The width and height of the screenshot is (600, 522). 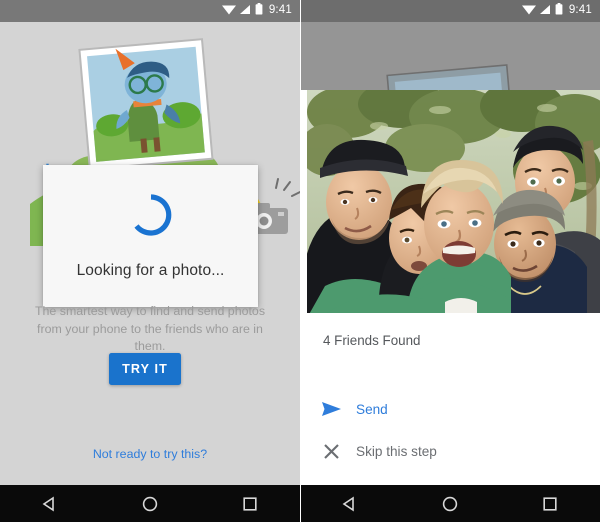 I want to click on friends-found-label: 4 Friends Found, so click(x=372, y=340).